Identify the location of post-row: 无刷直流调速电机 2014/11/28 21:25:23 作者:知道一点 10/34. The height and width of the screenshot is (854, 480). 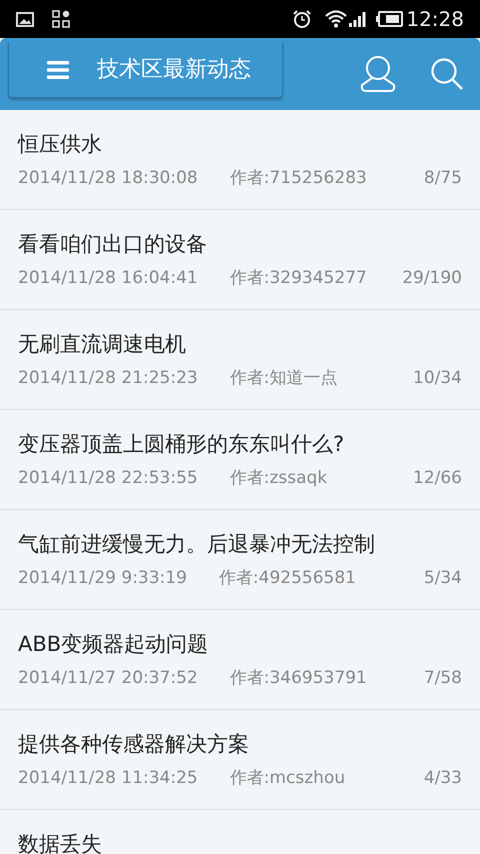
(240, 360).